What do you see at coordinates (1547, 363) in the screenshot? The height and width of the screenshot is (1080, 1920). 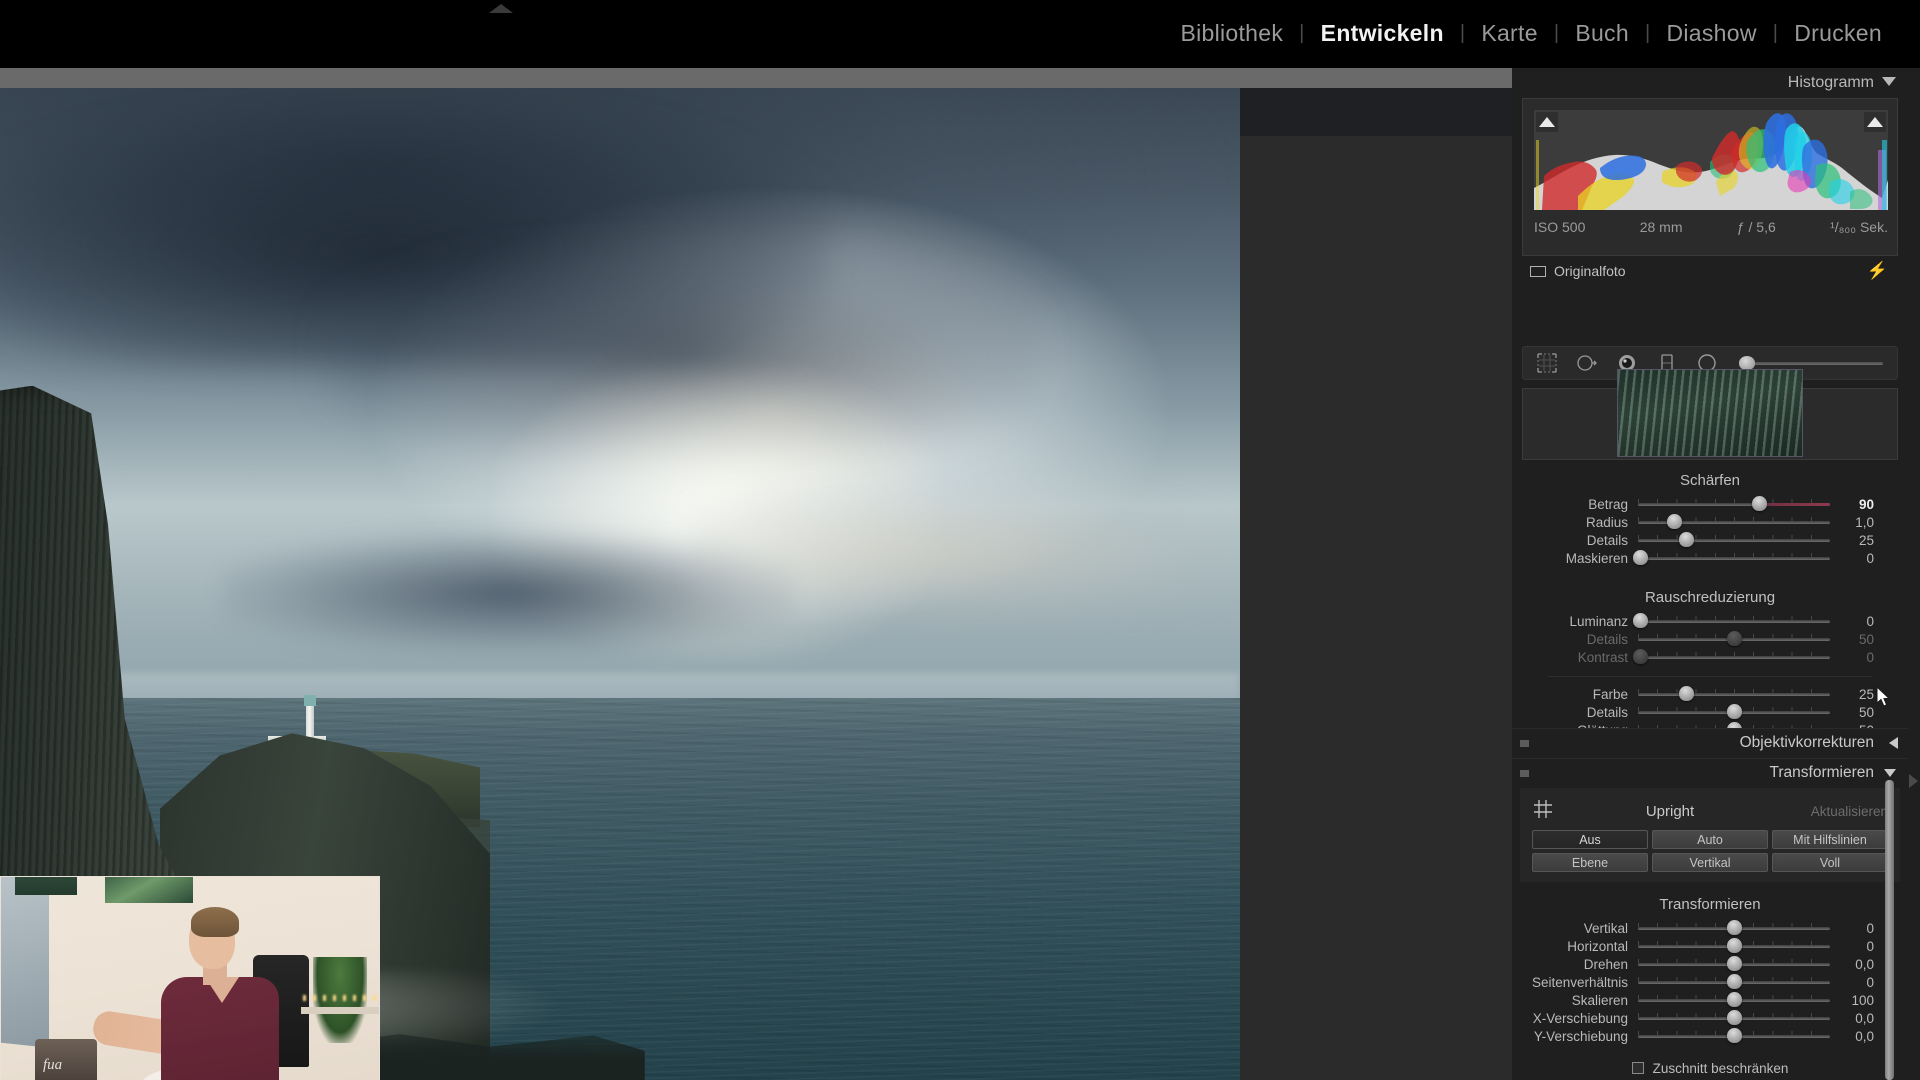 I see `crop-overlay-tool` at bounding box center [1547, 363].